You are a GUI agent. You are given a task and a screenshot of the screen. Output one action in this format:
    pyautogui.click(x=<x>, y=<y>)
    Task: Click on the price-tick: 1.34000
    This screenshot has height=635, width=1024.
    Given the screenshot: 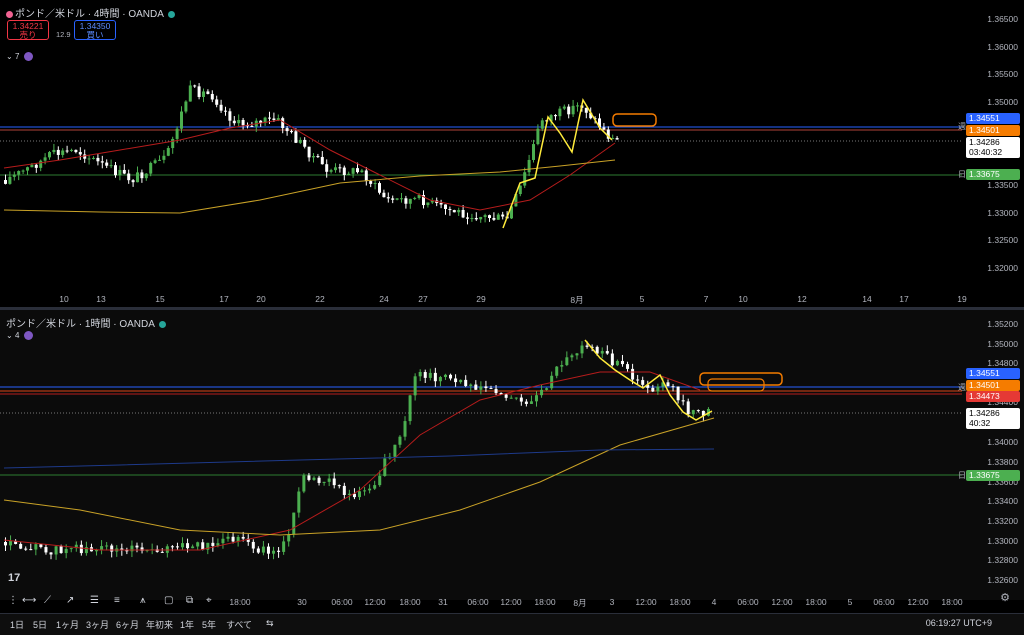 What is the action you would take?
    pyautogui.click(x=1002, y=442)
    